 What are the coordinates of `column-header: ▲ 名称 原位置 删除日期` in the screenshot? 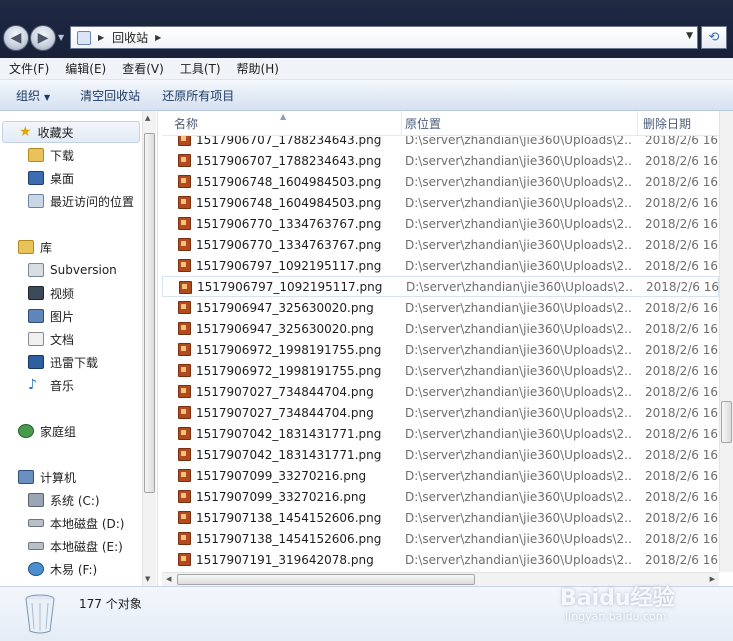 It's located at (440, 123).